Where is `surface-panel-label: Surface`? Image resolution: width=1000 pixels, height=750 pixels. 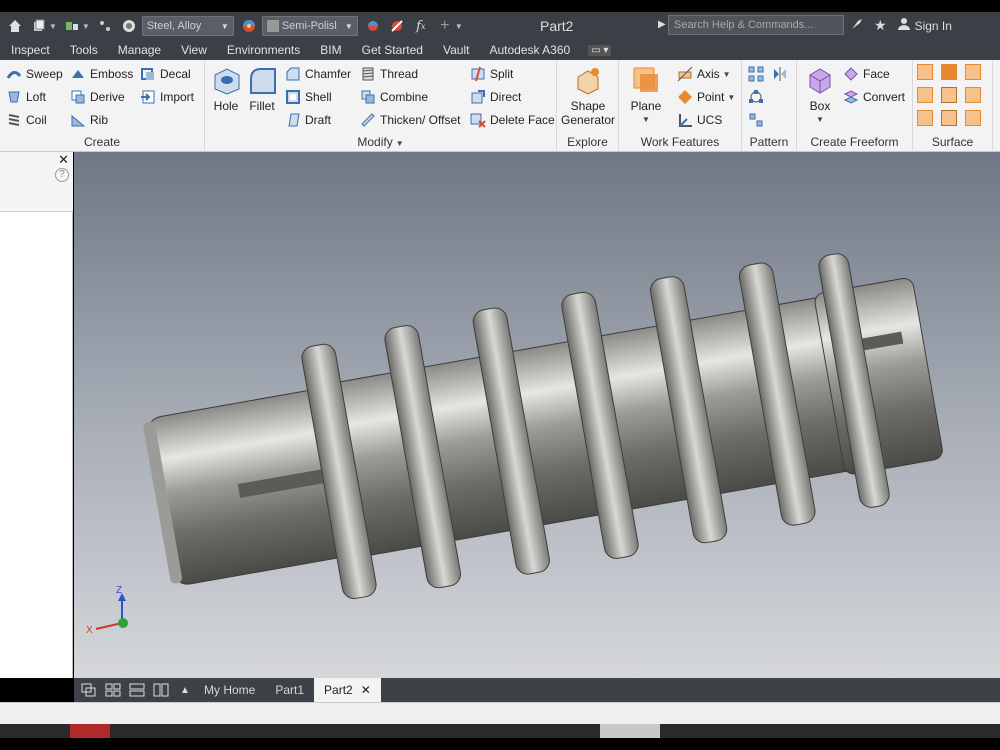
surface-panel-label: Surface is located at coordinates (952, 142).